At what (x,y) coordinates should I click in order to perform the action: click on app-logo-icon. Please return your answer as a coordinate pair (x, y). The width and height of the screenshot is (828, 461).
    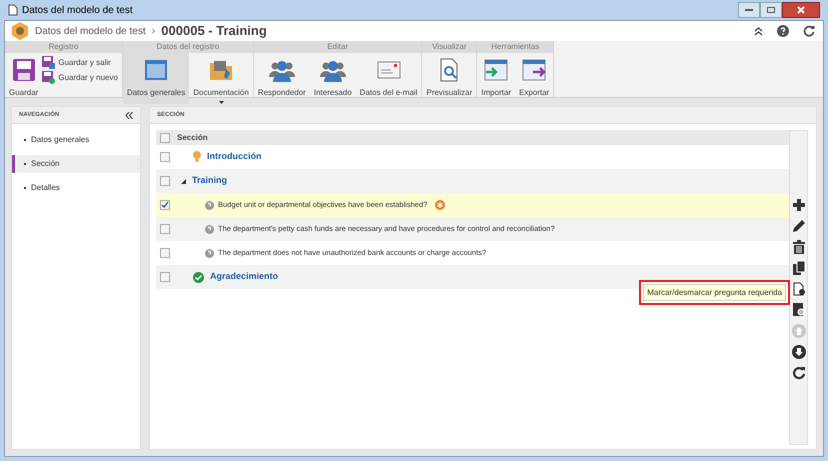
    Looking at the image, I should click on (20, 31).